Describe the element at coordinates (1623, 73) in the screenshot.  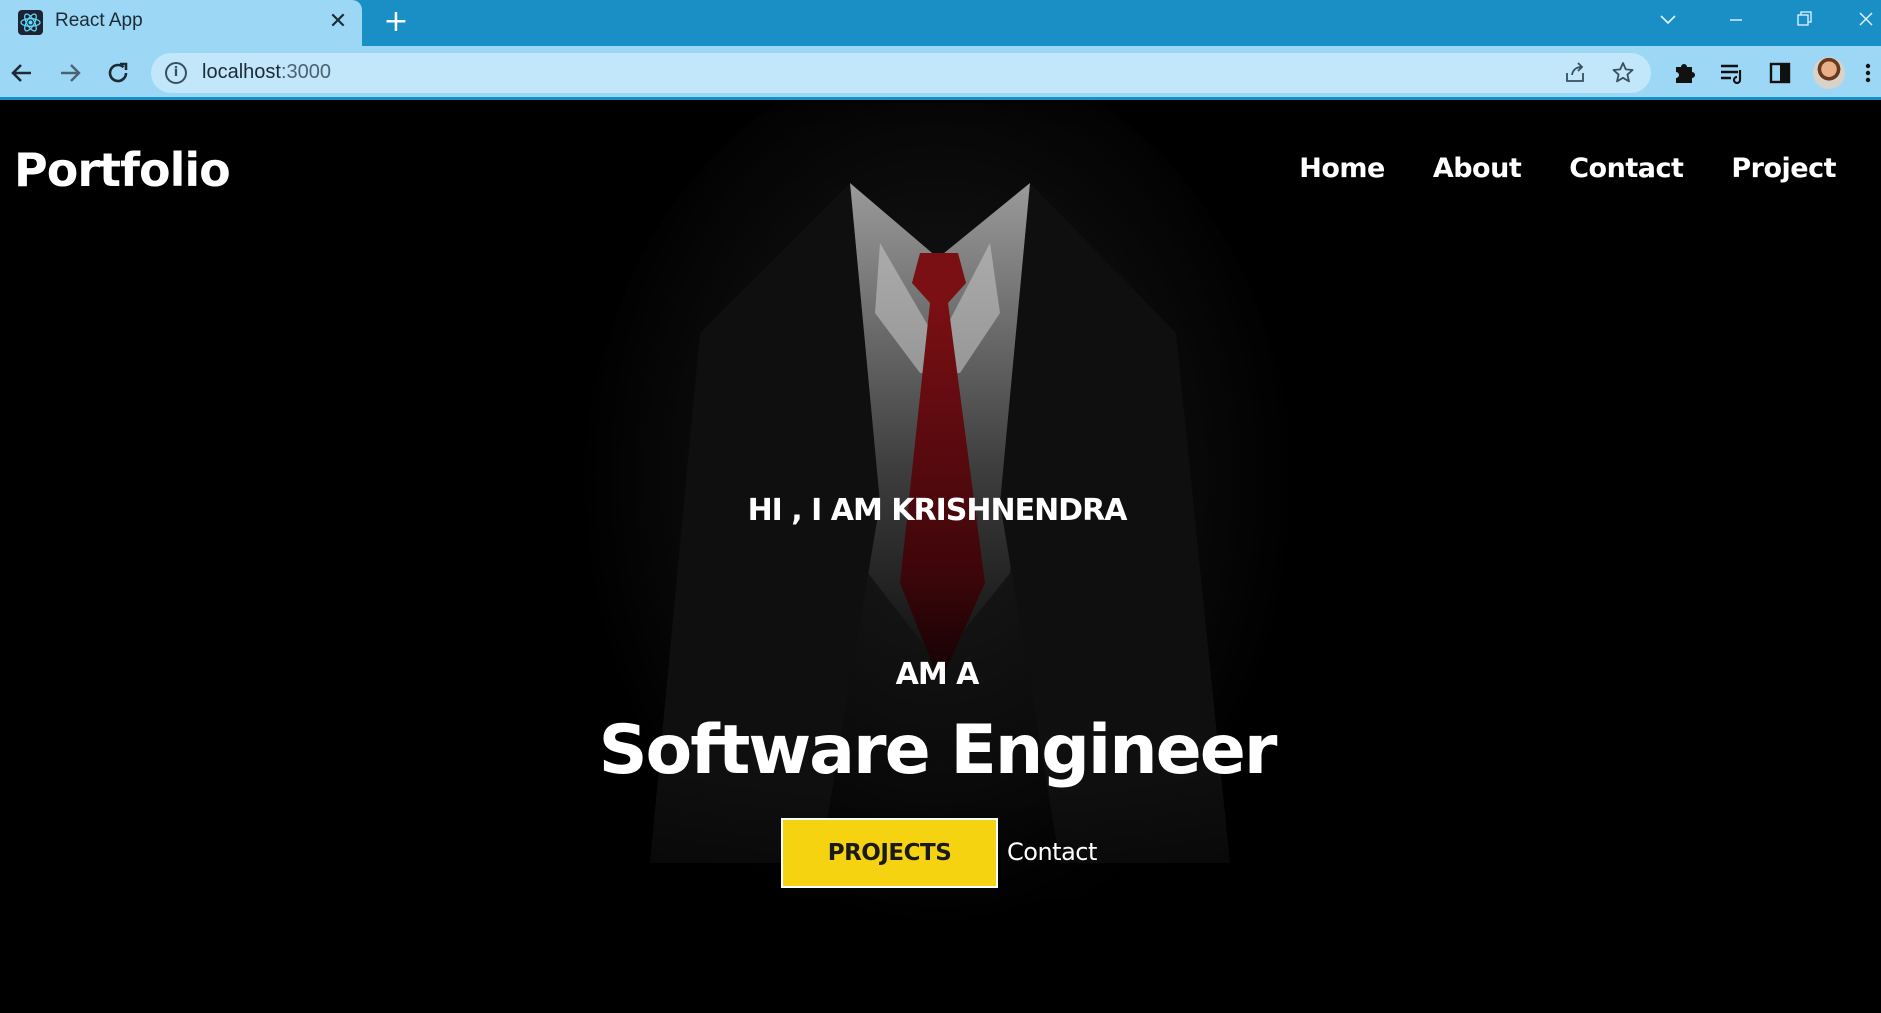
I see `star-icon` at that location.